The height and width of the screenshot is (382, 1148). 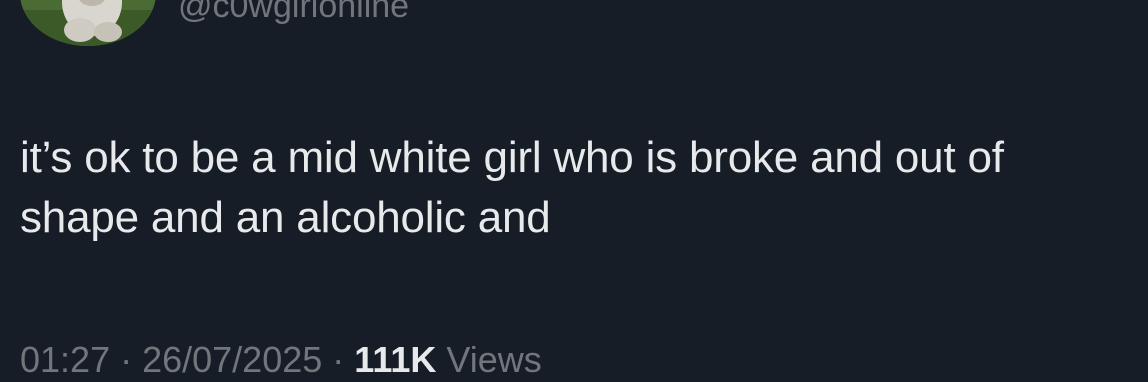 I want to click on tweet-date: 26/07/2025, so click(x=232, y=359).